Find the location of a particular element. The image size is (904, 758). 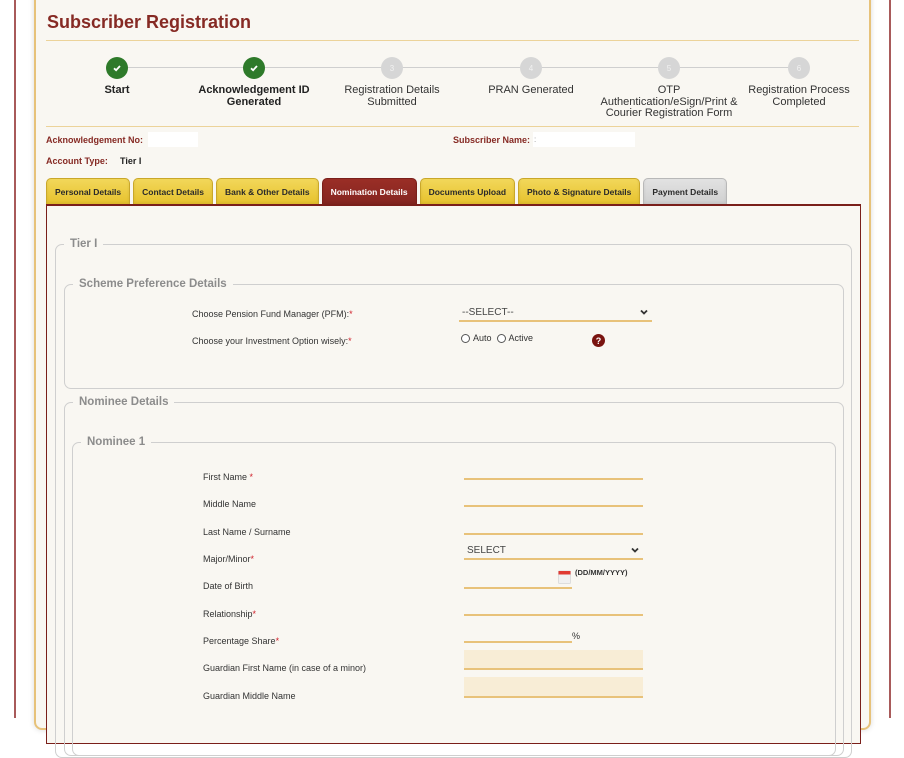

pfm-label: Choose Pension Fund Manager (PFM):* is located at coordinates (272, 314).